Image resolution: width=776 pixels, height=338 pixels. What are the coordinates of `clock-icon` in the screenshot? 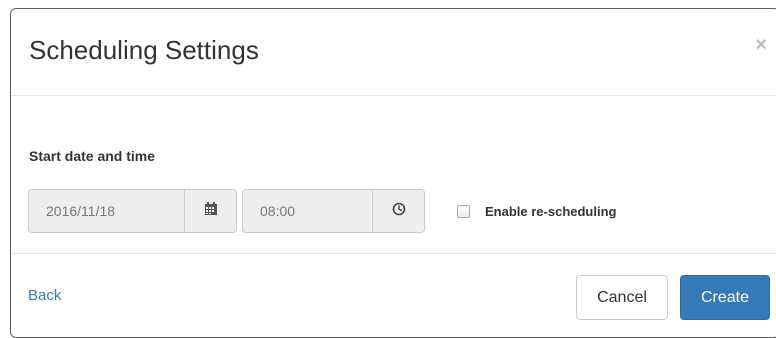 It's located at (399, 211).